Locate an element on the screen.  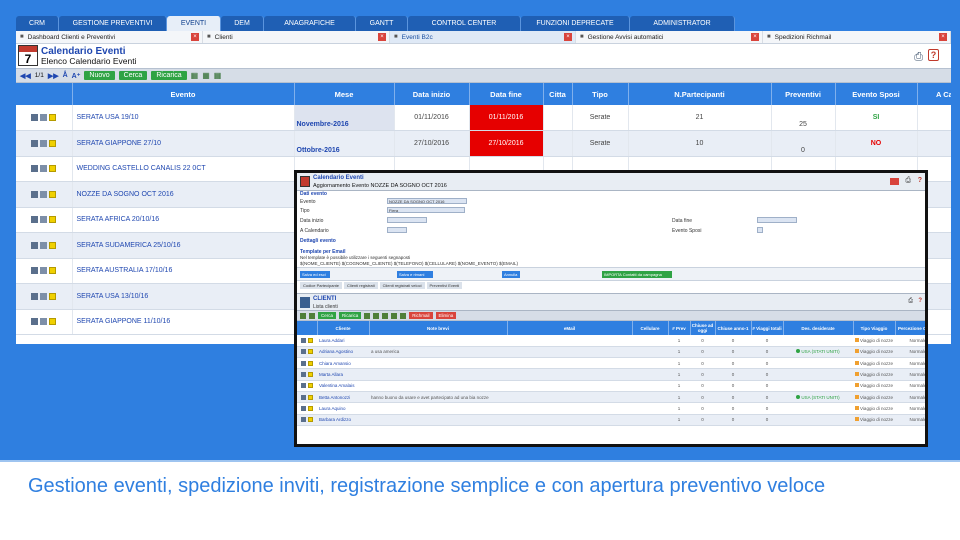
clients-search-button: Cerca is located at coordinates (327, 315).